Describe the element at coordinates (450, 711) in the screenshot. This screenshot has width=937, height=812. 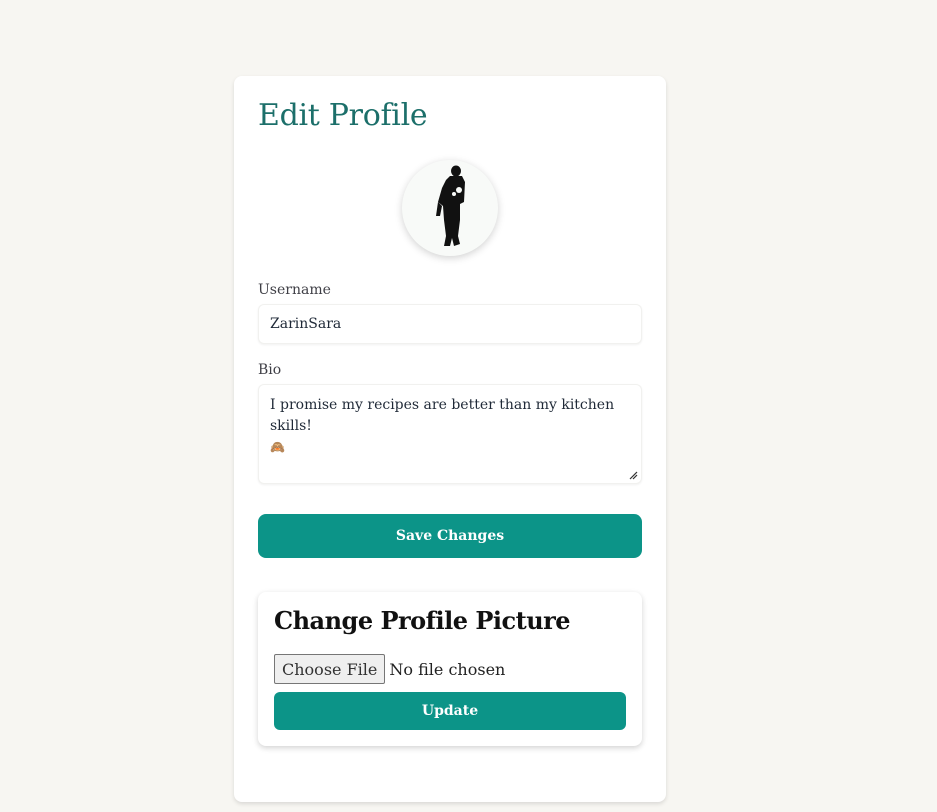
I see `update-button: Update` at that location.